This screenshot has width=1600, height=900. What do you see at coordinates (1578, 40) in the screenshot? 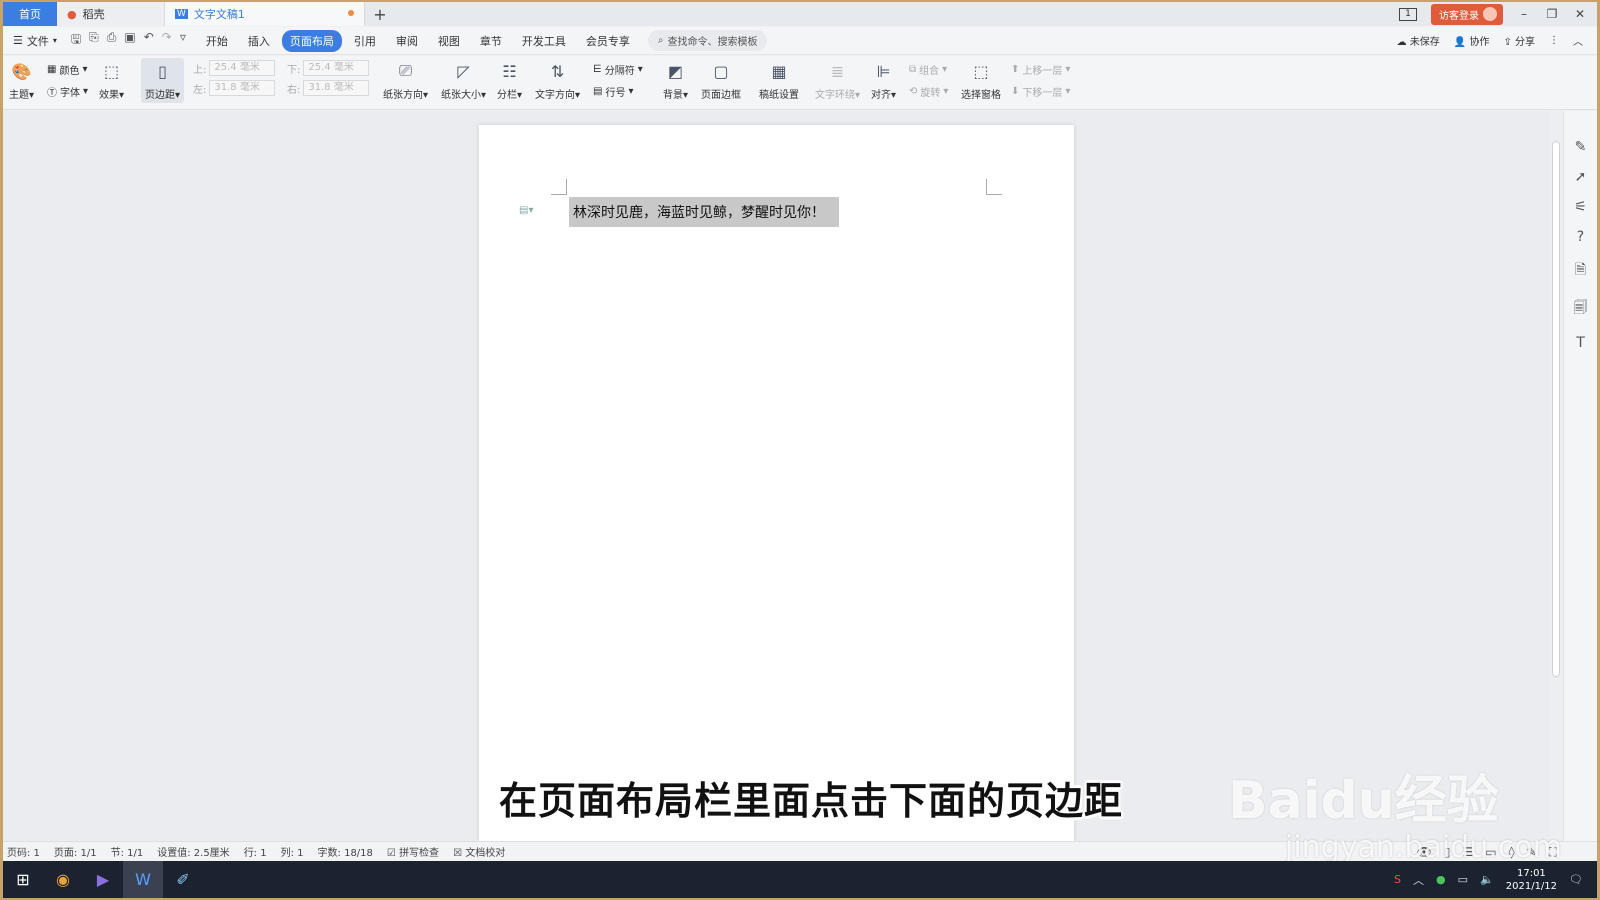
I see `collapse-ribbon-icon: ︿` at bounding box center [1578, 40].